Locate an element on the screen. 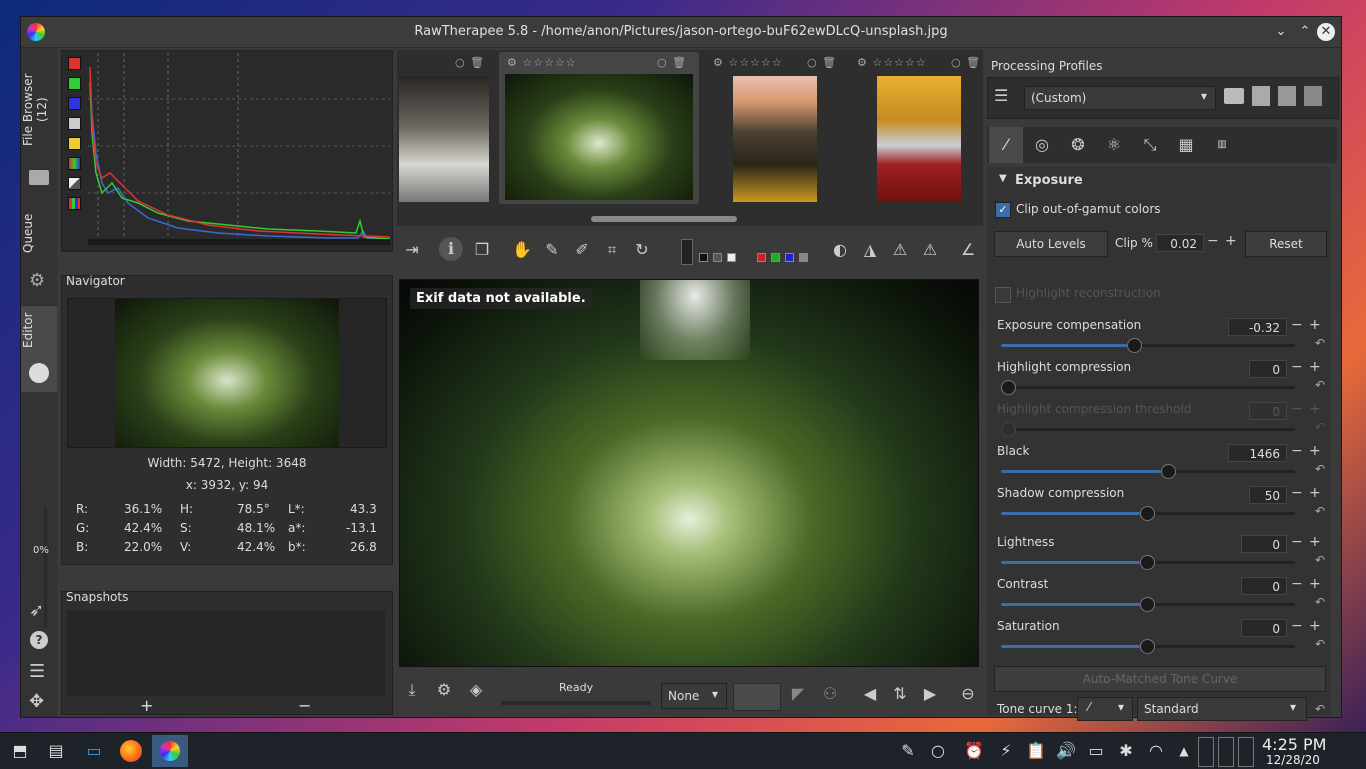 This screenshot has width=1366, height=769. black-reset-icon: ↶ is located at coordinates (1320, 469).